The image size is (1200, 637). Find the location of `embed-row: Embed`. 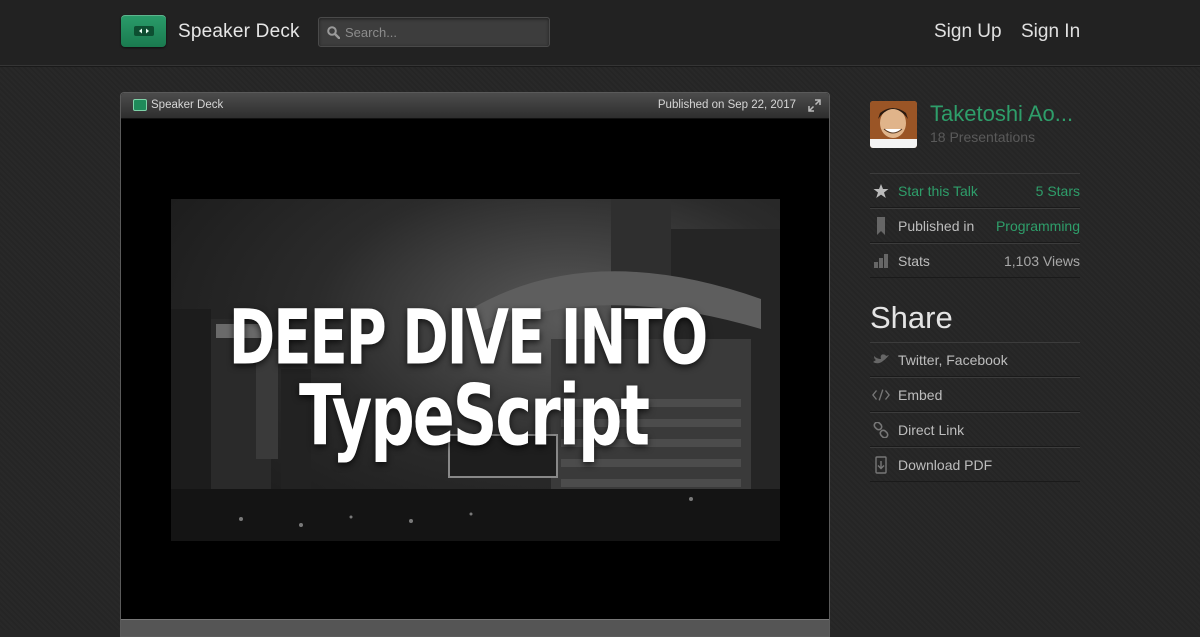

embed-row: Embed is located at coordinates (975, 394).